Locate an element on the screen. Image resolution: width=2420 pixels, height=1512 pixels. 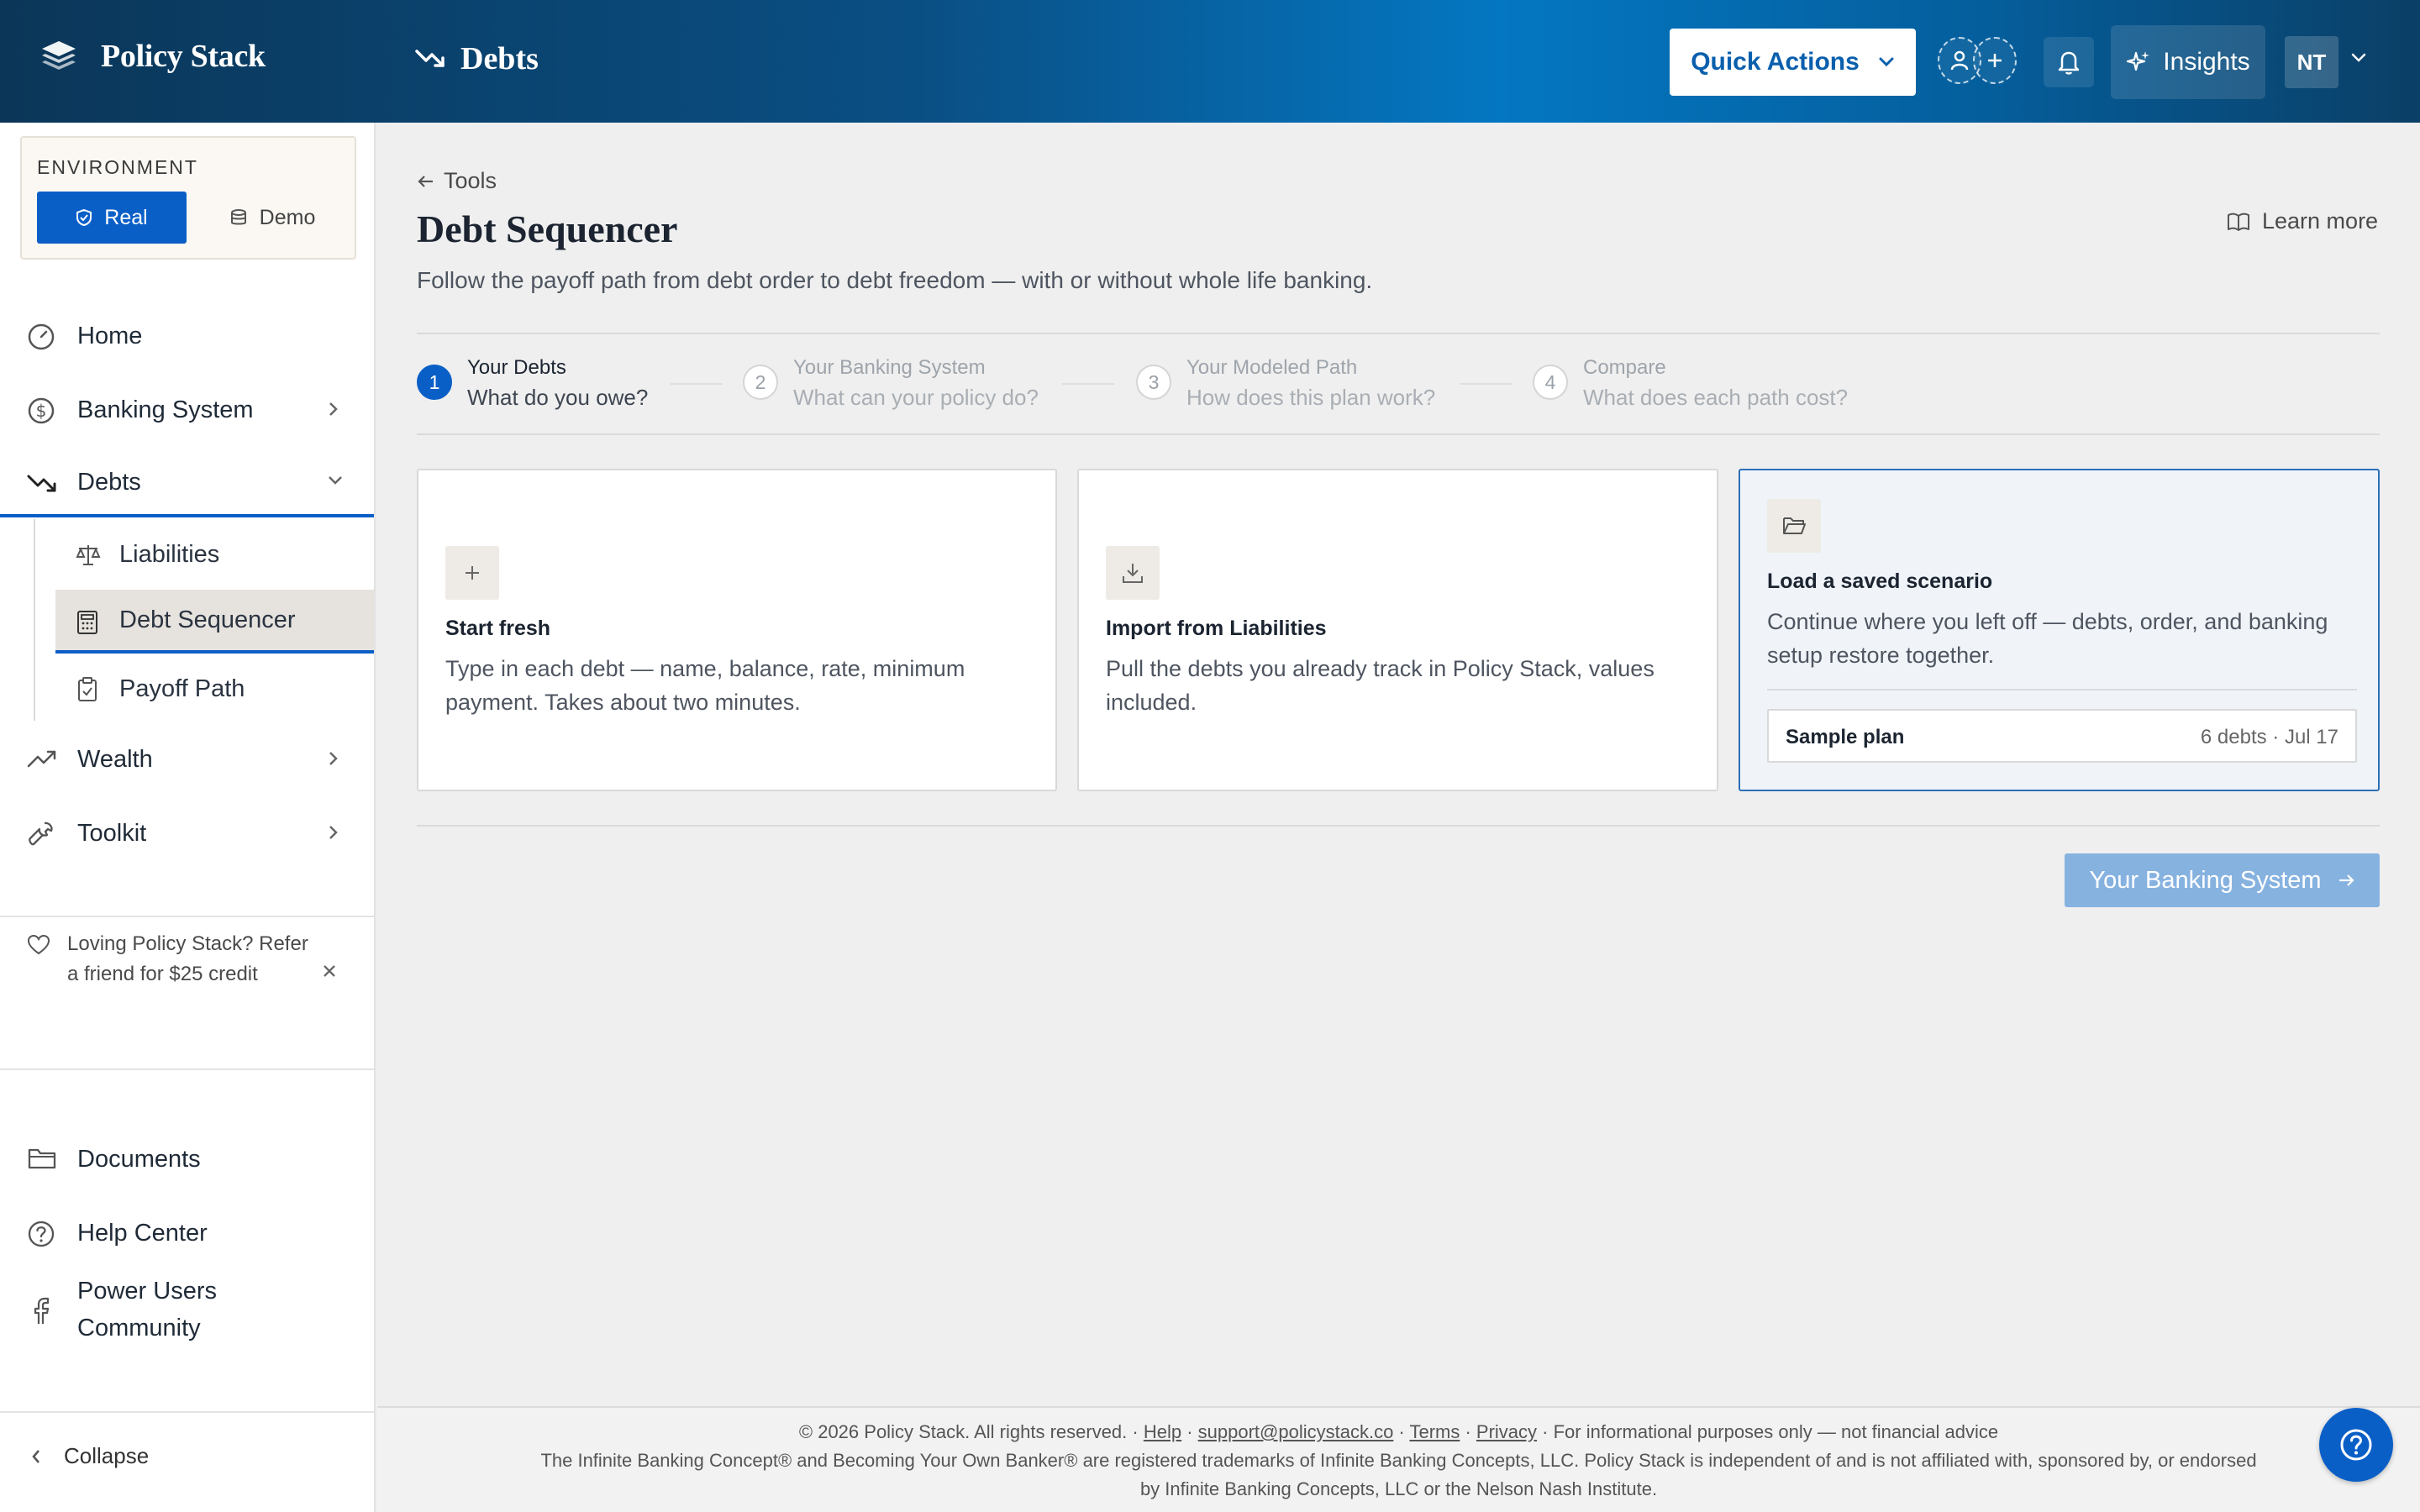
footer-terms-link: Terms is located at coordinates (1435, 1431).